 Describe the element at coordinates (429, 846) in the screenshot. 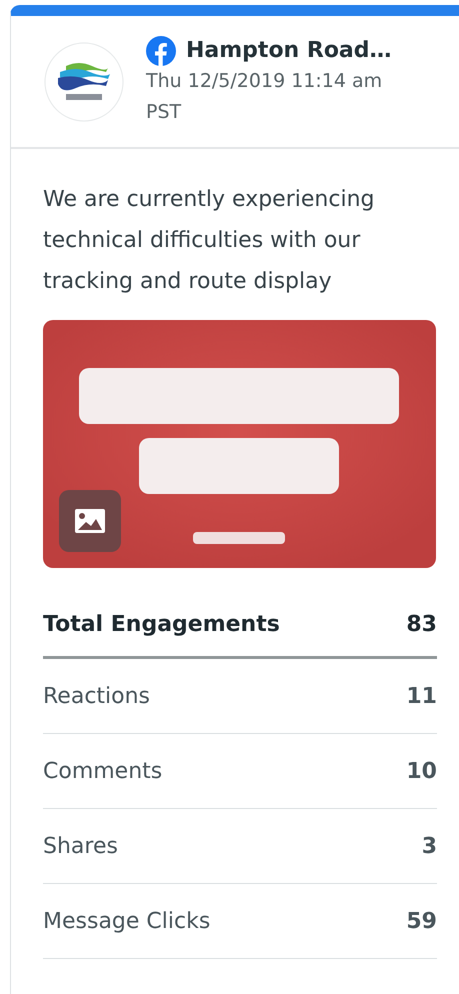

I see `stat-value: 3` at that location.